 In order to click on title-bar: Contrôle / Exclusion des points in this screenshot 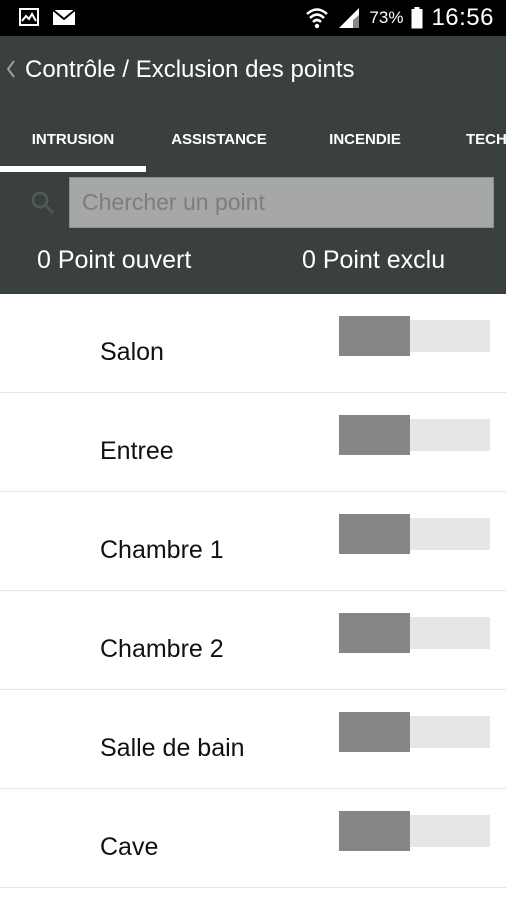, I will do `click(253, 71)`.